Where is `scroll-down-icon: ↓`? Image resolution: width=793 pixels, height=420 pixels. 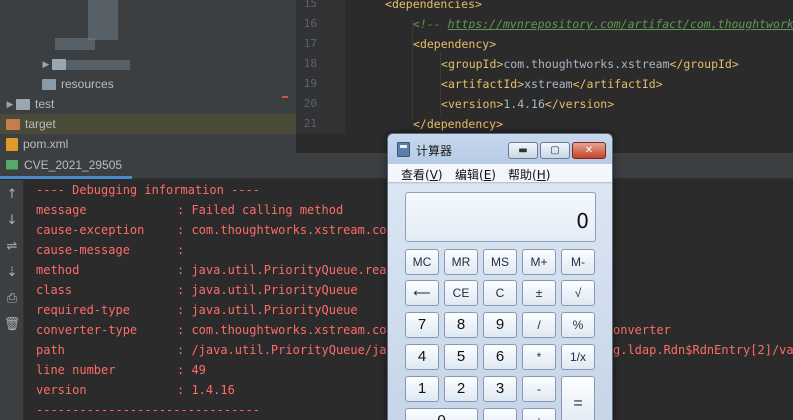
scroll-down-icon: ↓ is located at coordinates (12, 221).